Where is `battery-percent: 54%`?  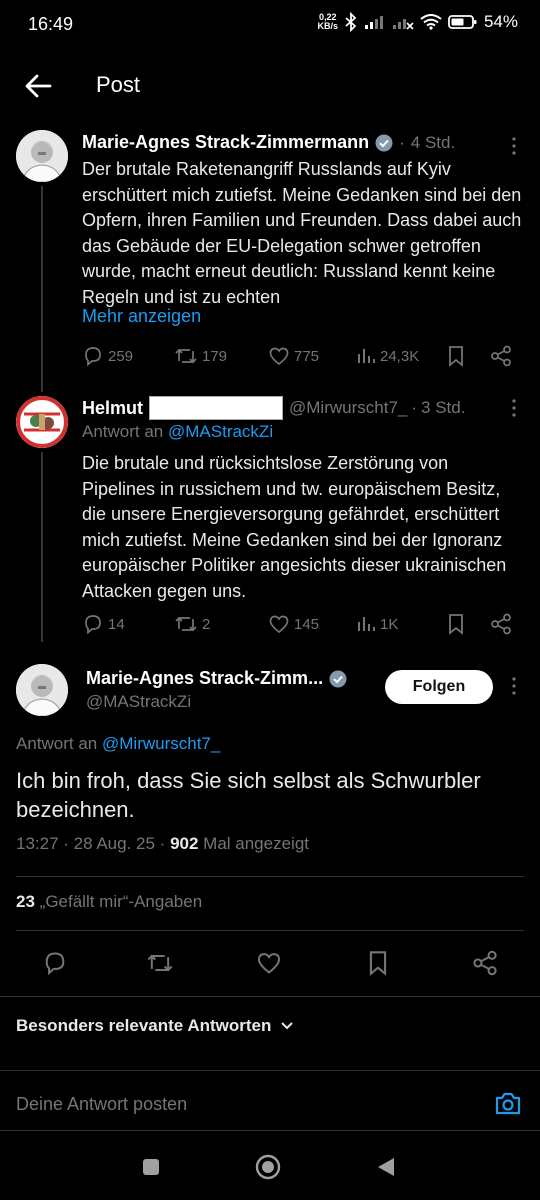 battery-percent: 54% is located at coordinates (500, 21).